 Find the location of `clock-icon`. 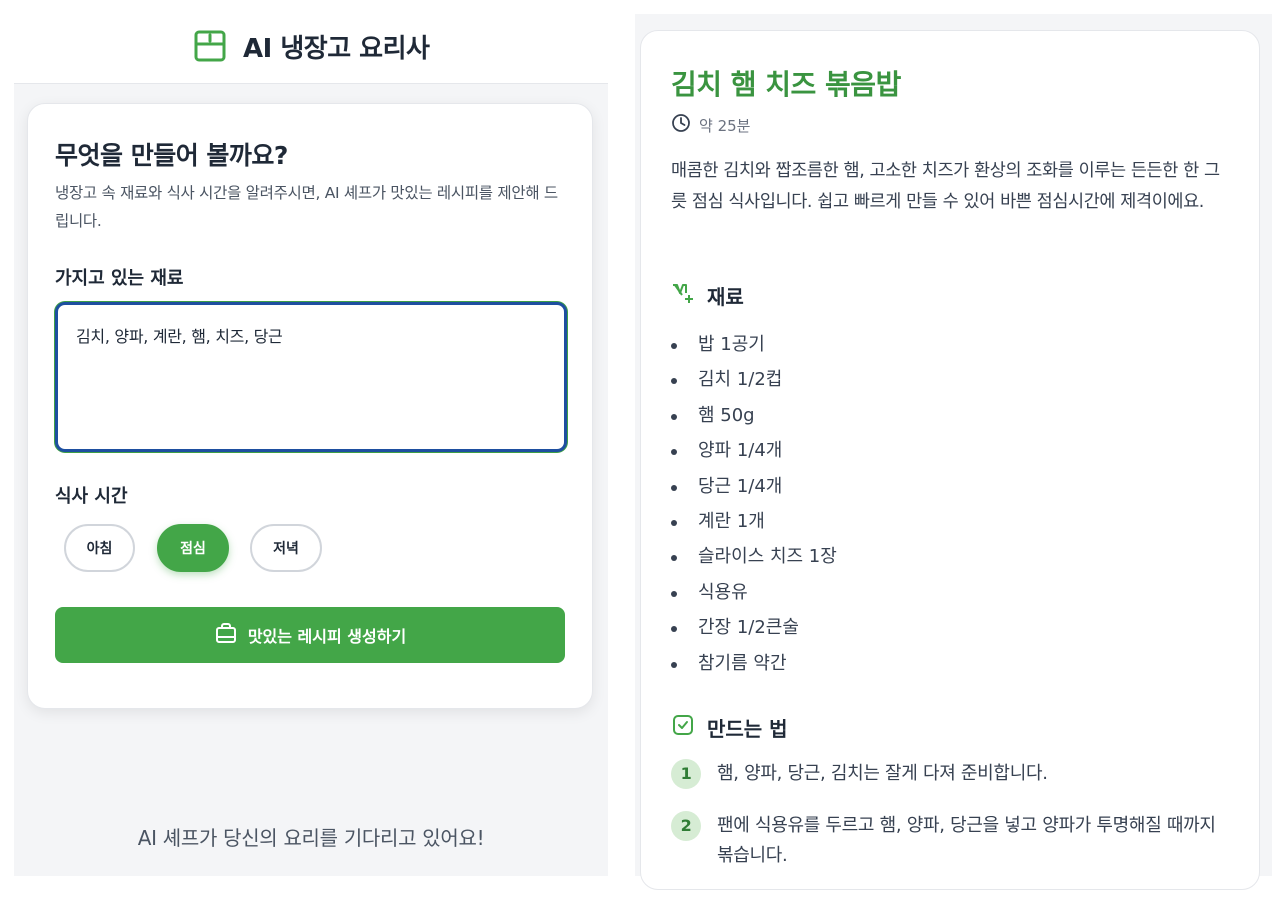

clock-icon is located at coordinates (681, 125).